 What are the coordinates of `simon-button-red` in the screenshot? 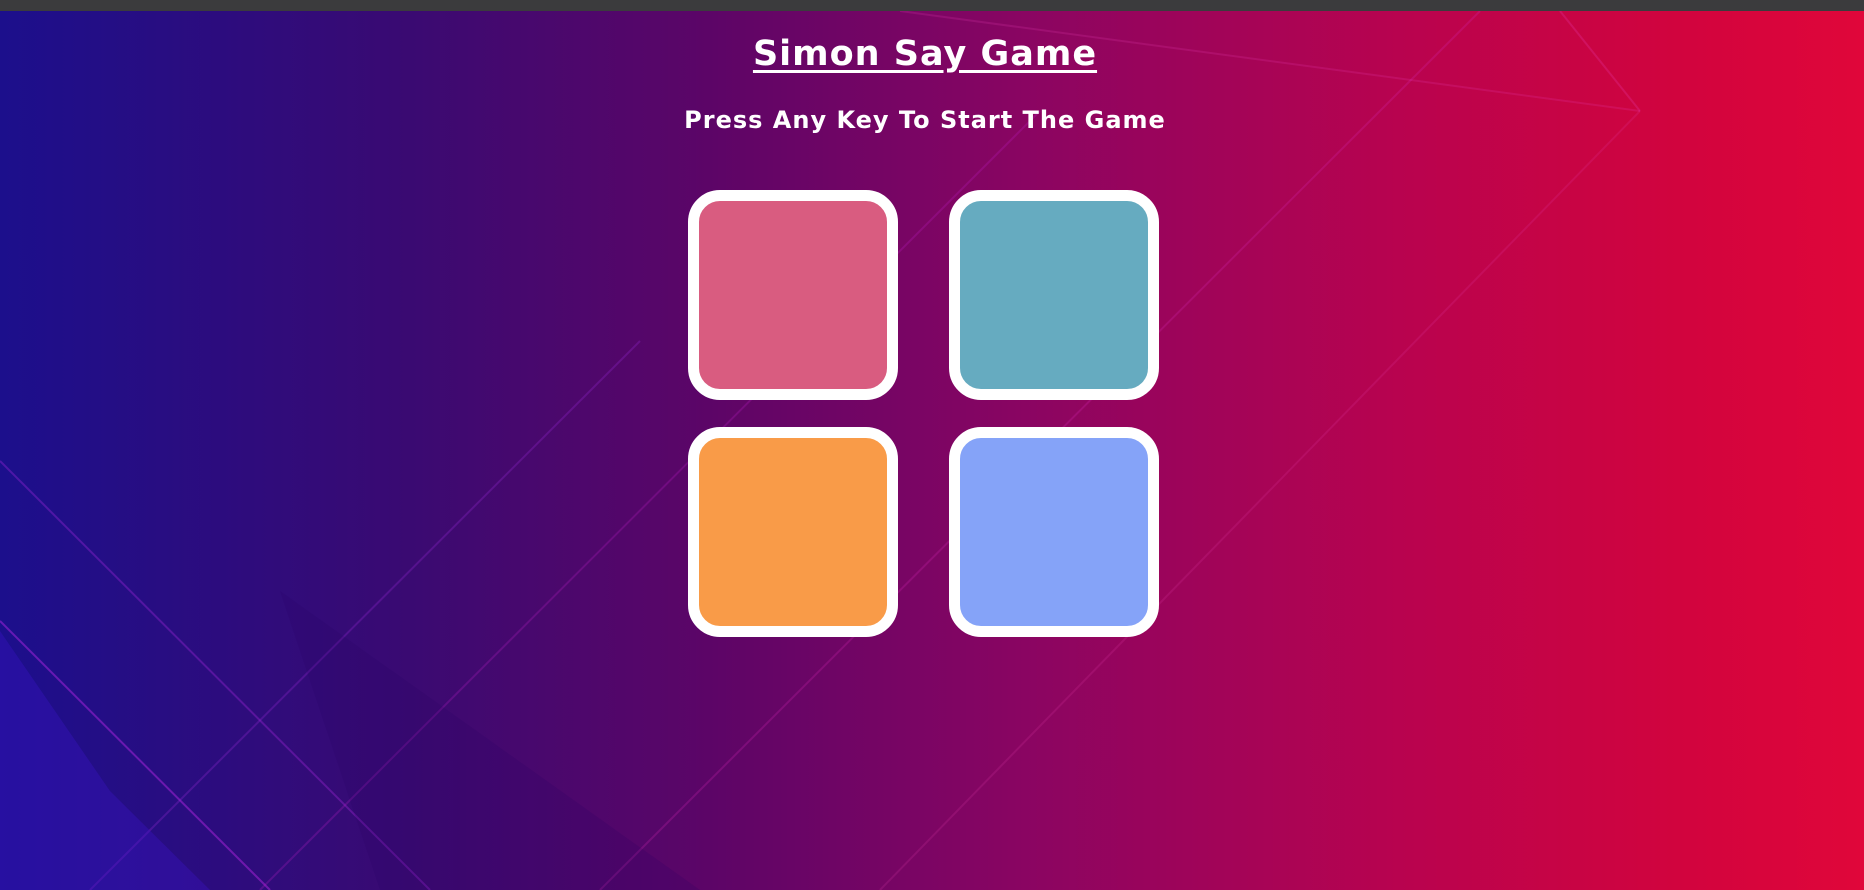 It's located at (793, 295).